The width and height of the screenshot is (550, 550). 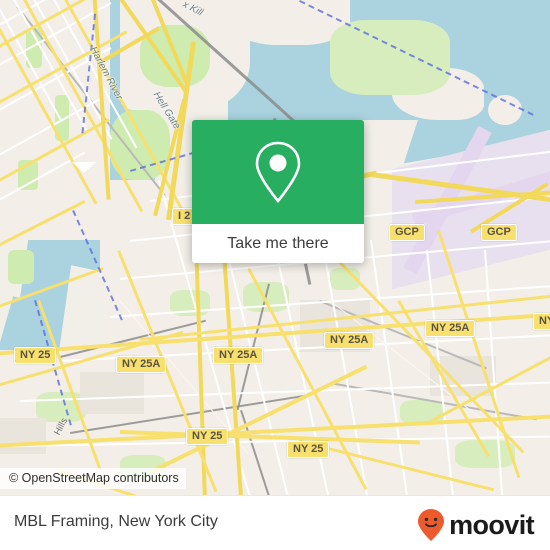 What do you see at coordinates (116, 521) in the screenshot?
I see `place-name-label: MBL Framing, New York City` at bounding box center [116, 521].